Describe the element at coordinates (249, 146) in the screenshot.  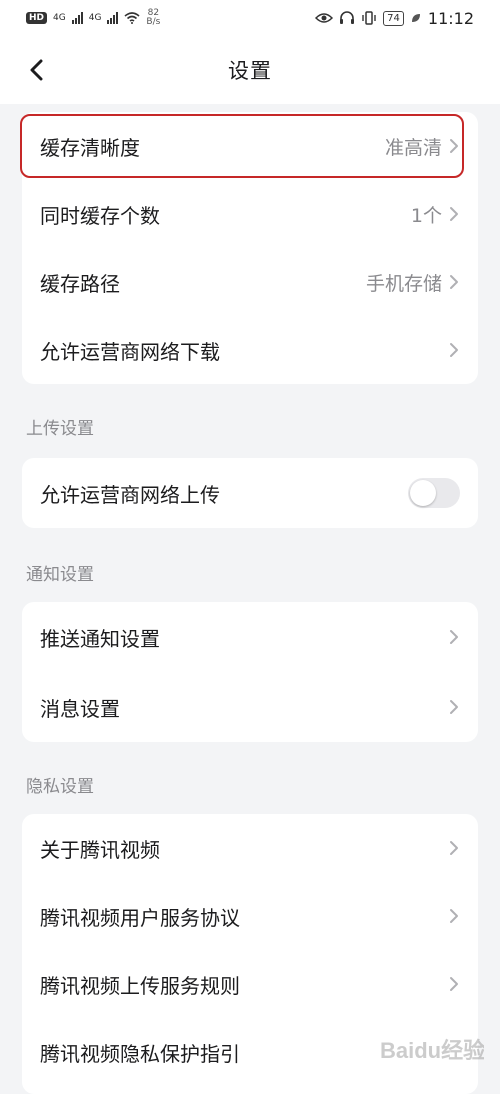
I see `cache-quality-row: 缓存清晰度 准高清` at that location.